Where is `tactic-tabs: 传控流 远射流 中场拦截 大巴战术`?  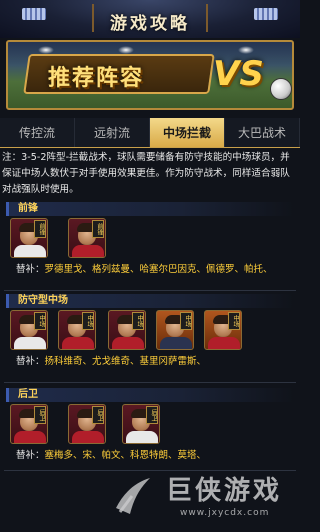
tactic-tabs: 传控流 远射流 中场拦截 大巴战术 is located at coordinates (150, 133).